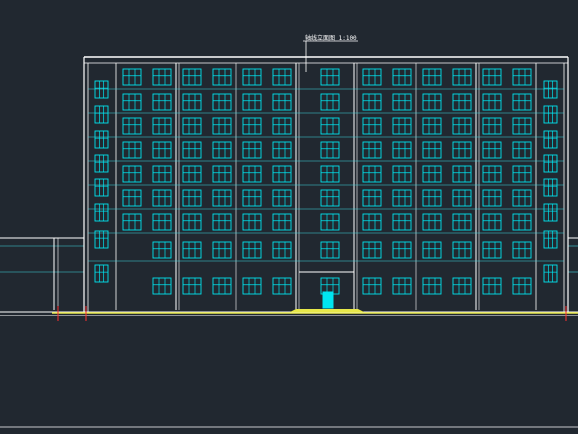  I want to click on entrance-step, so click(327, 310).